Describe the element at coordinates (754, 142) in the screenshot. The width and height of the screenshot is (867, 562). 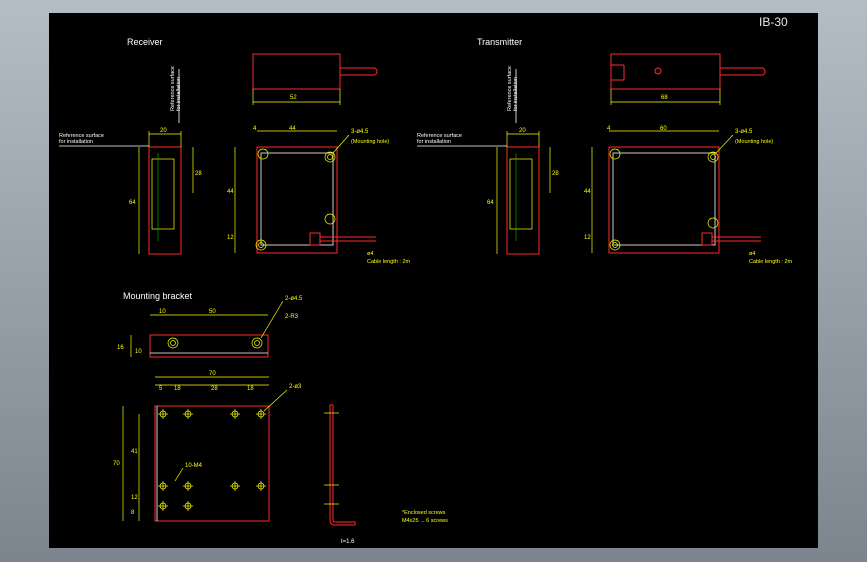
I see `t-mount-hole: (Mounting hole)` at that location.